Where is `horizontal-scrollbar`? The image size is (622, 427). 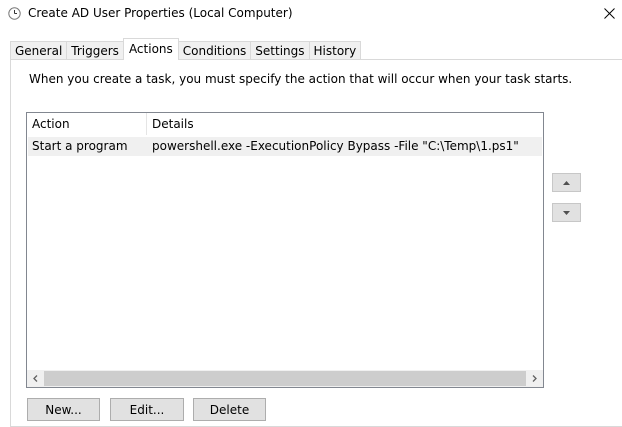
horizontal-scrollbar is located at coordinates (285, 378).